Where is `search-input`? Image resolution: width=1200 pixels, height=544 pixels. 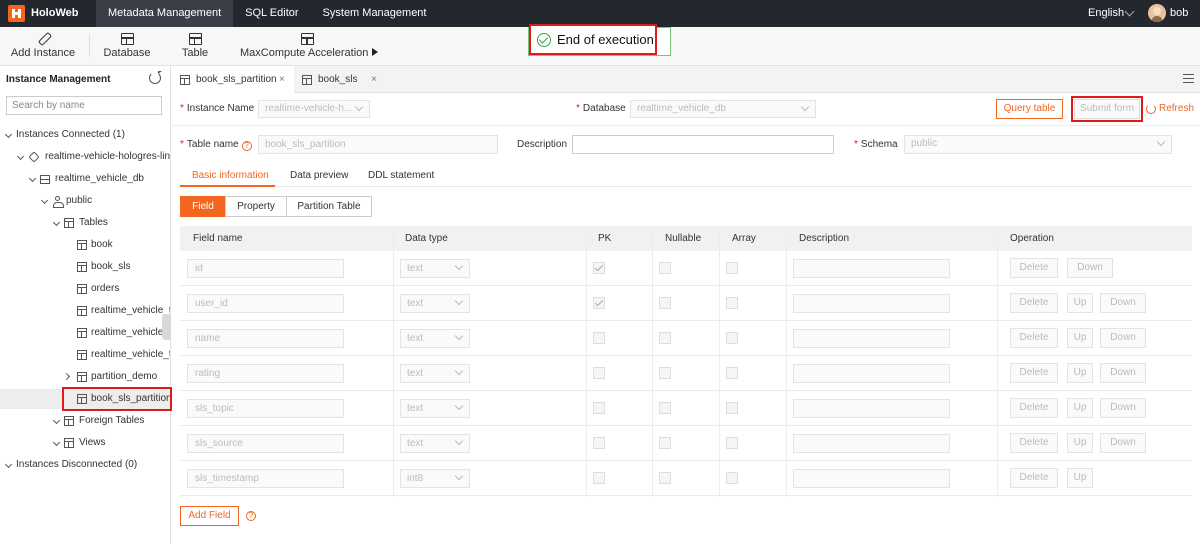 search-input is located at coordinates (84, 105).